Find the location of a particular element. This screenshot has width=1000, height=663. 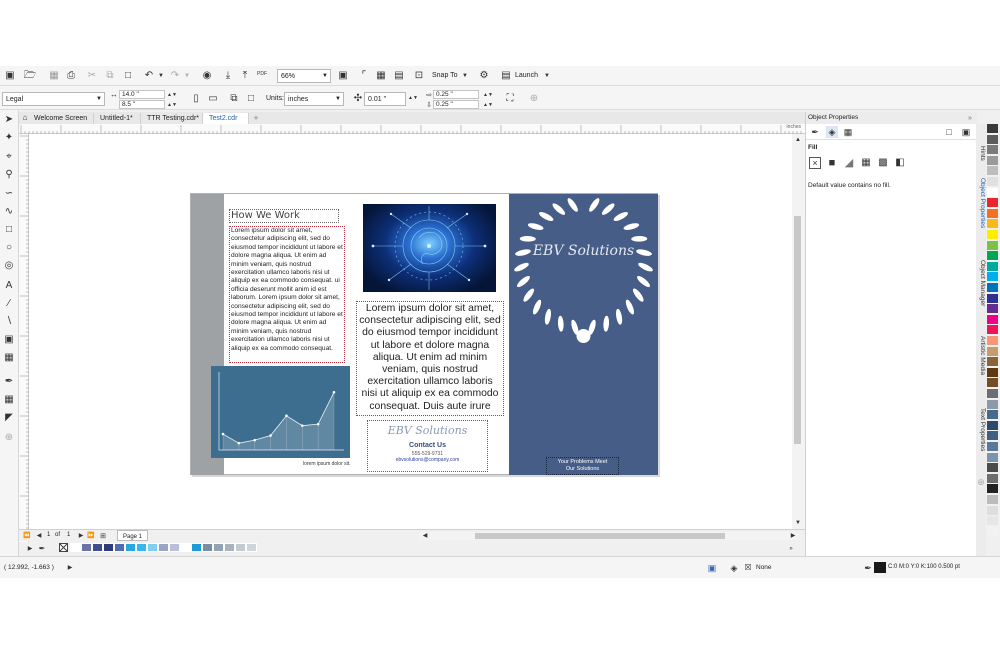

tech-brain-image is located at coordinates (429, 248).